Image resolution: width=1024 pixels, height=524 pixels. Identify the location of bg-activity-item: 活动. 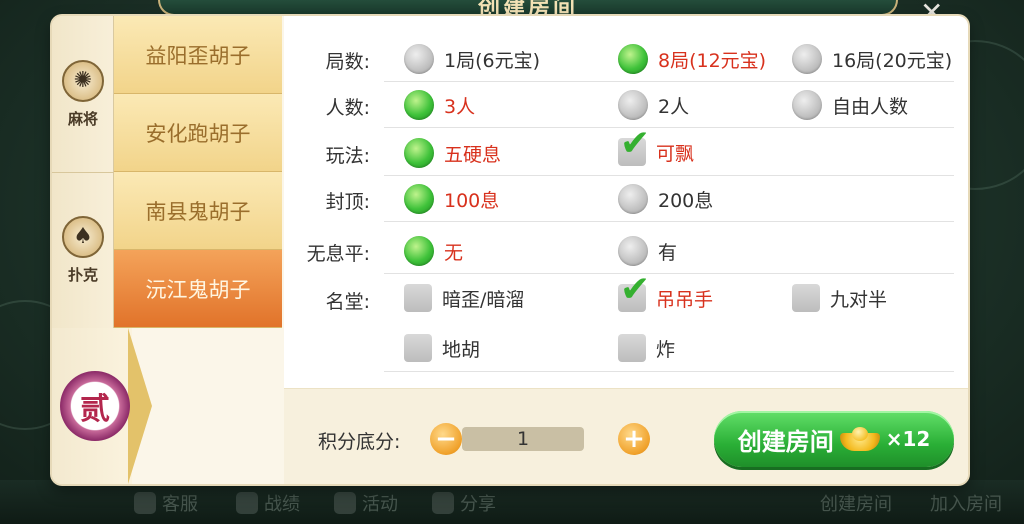
(366, 503).